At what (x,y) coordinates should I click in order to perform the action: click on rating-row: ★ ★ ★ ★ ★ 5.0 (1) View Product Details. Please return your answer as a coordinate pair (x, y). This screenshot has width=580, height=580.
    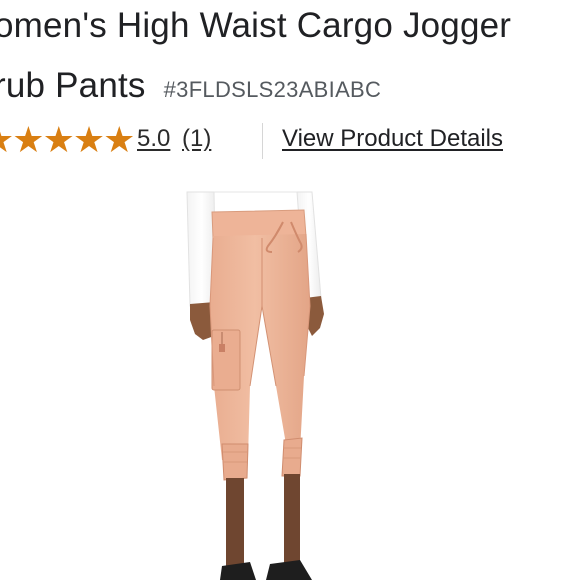
    Looking at the image, I should click on (290, 140).